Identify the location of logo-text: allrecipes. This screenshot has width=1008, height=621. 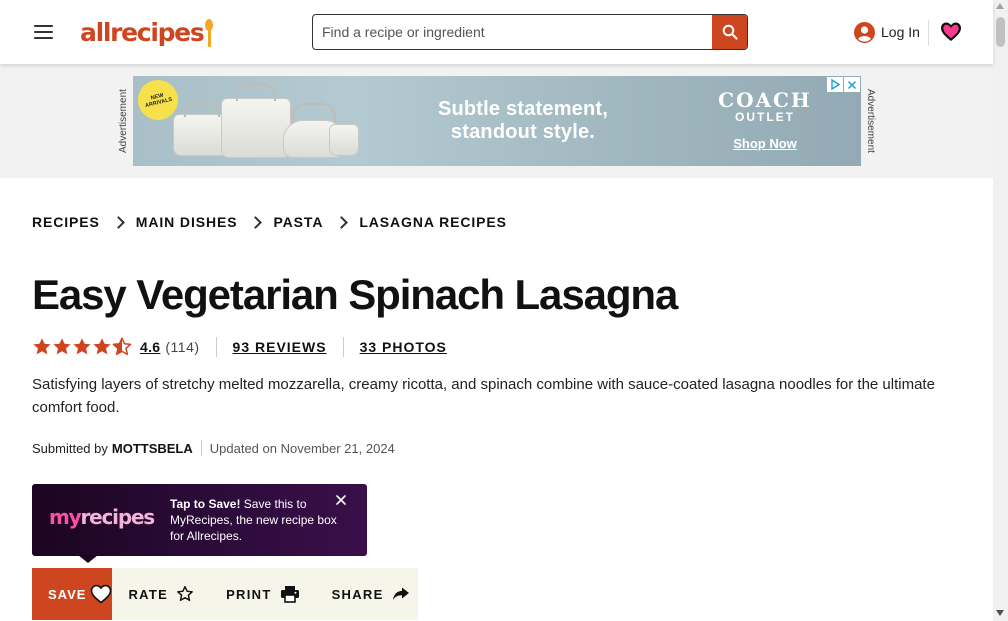
(142, 32).